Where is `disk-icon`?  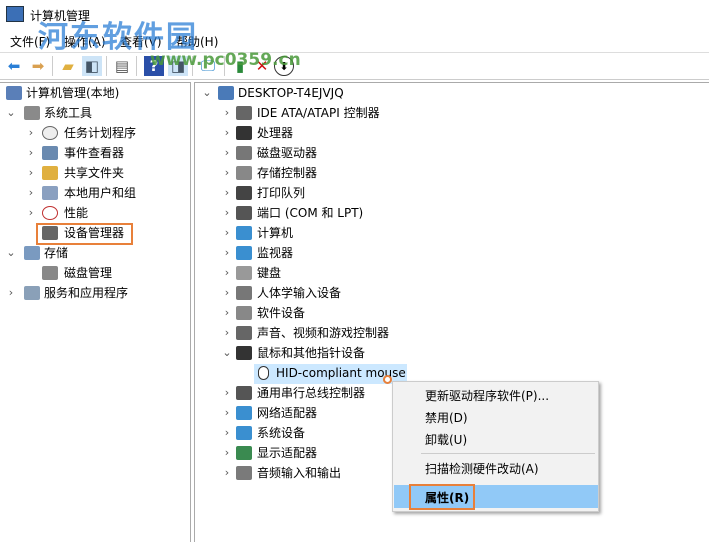
disk-icon is located at coordinates (50, 273).